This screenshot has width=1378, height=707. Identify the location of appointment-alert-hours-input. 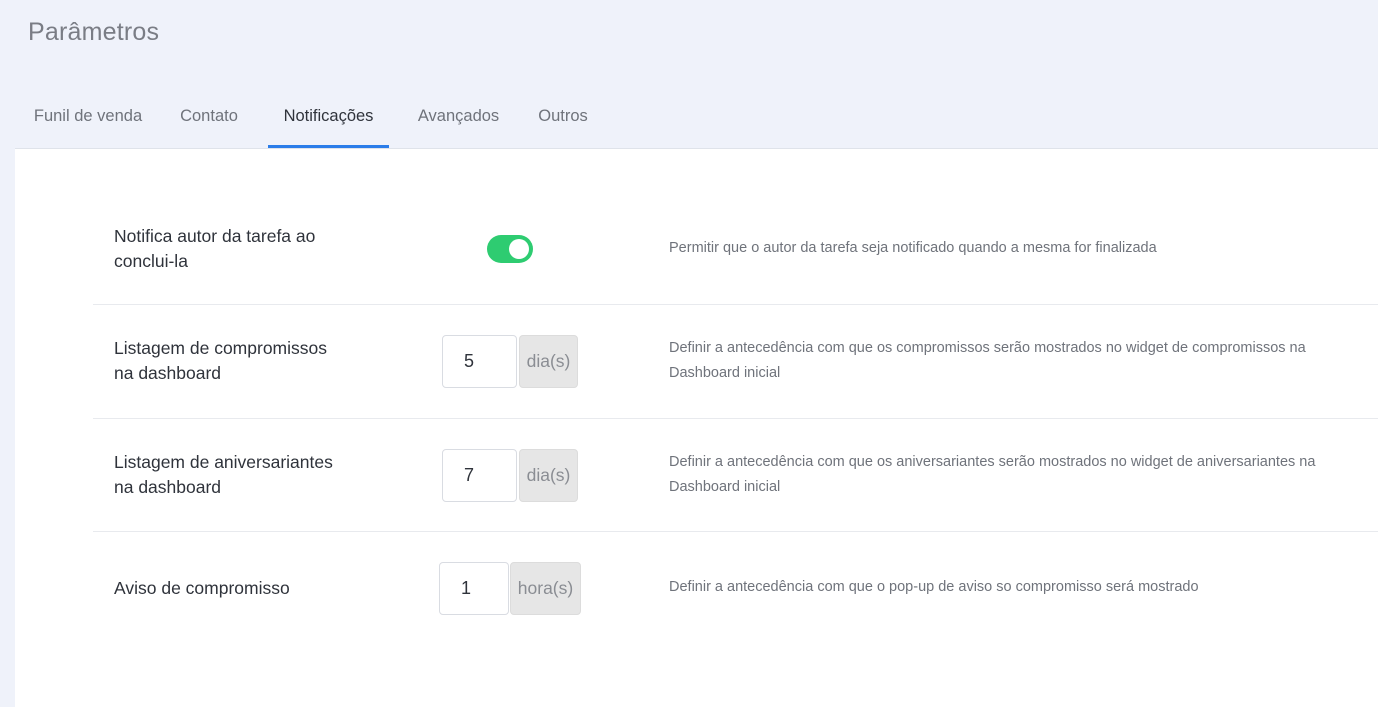
(474, 588).